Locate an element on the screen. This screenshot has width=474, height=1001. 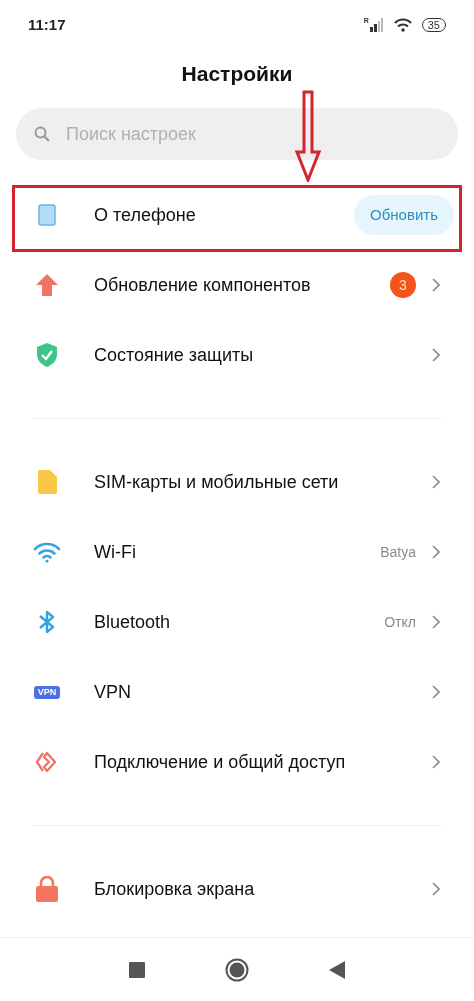
row-label: Обновление компонентов is located at coordinates (203, 285).